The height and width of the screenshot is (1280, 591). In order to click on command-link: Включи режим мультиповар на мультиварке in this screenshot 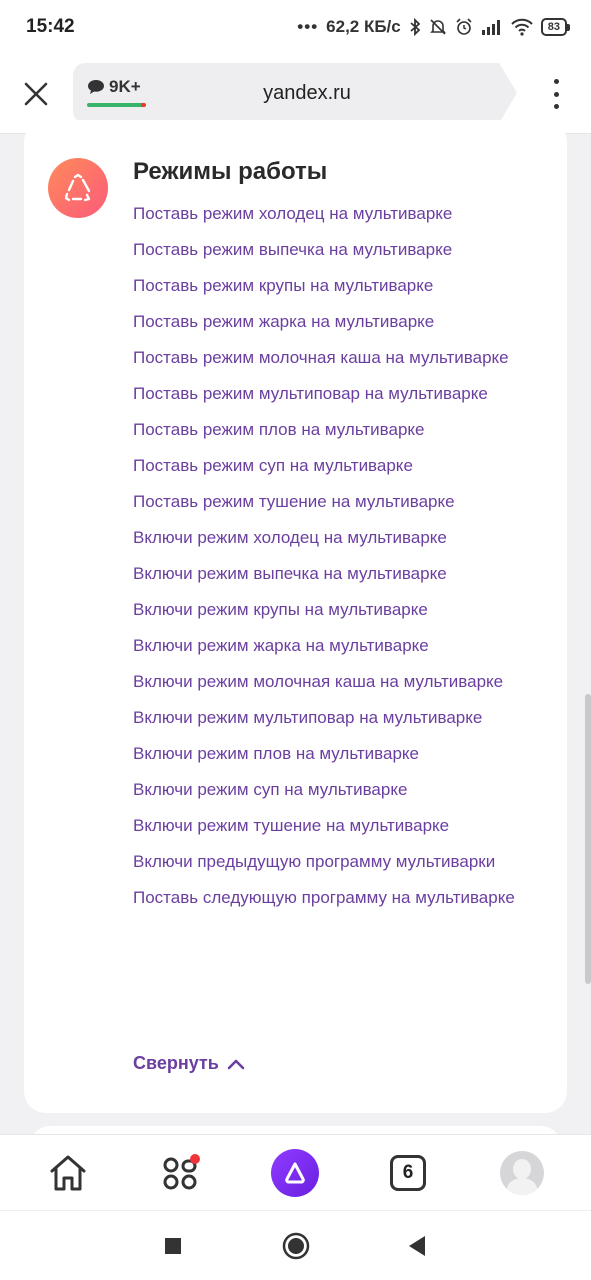, I will do `click(343, 718)`.